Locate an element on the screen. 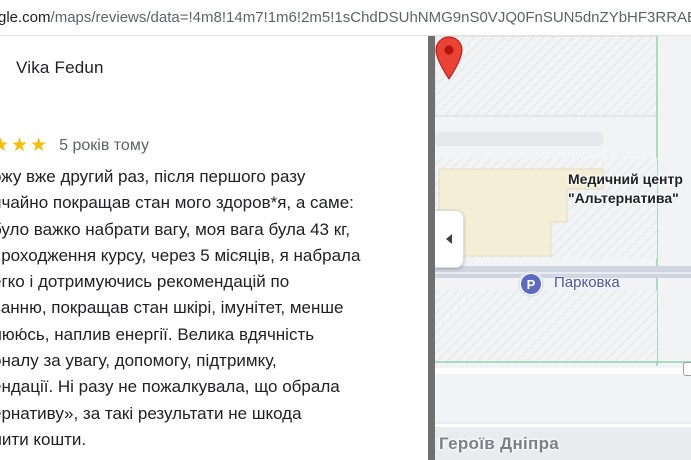 The width and height of the screenshot is (691, 460). poi-name-line2: "Альтернатива" is located at coordinates (623, 198).